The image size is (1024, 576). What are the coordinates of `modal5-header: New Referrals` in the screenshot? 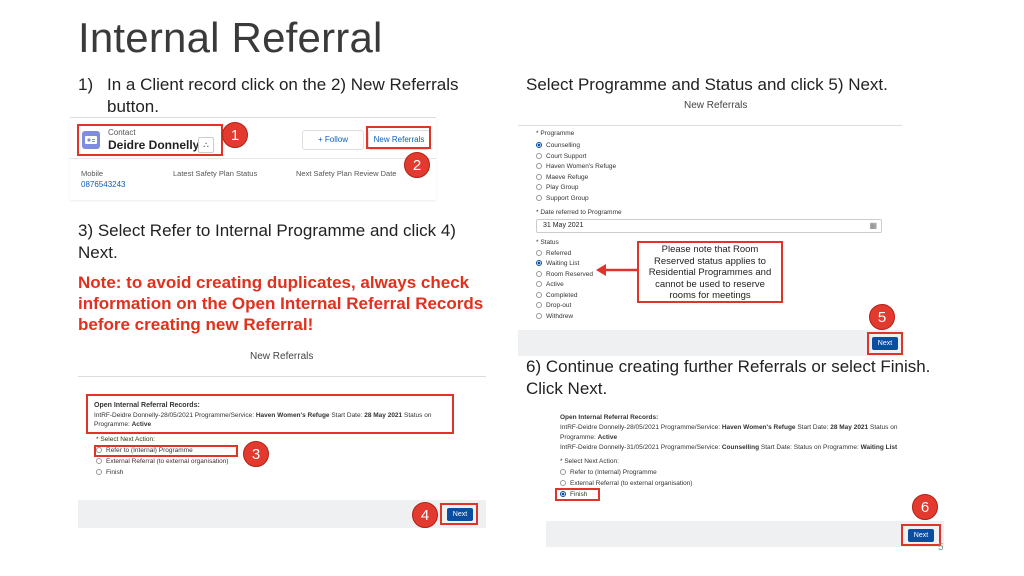 It's located at (716, 105).